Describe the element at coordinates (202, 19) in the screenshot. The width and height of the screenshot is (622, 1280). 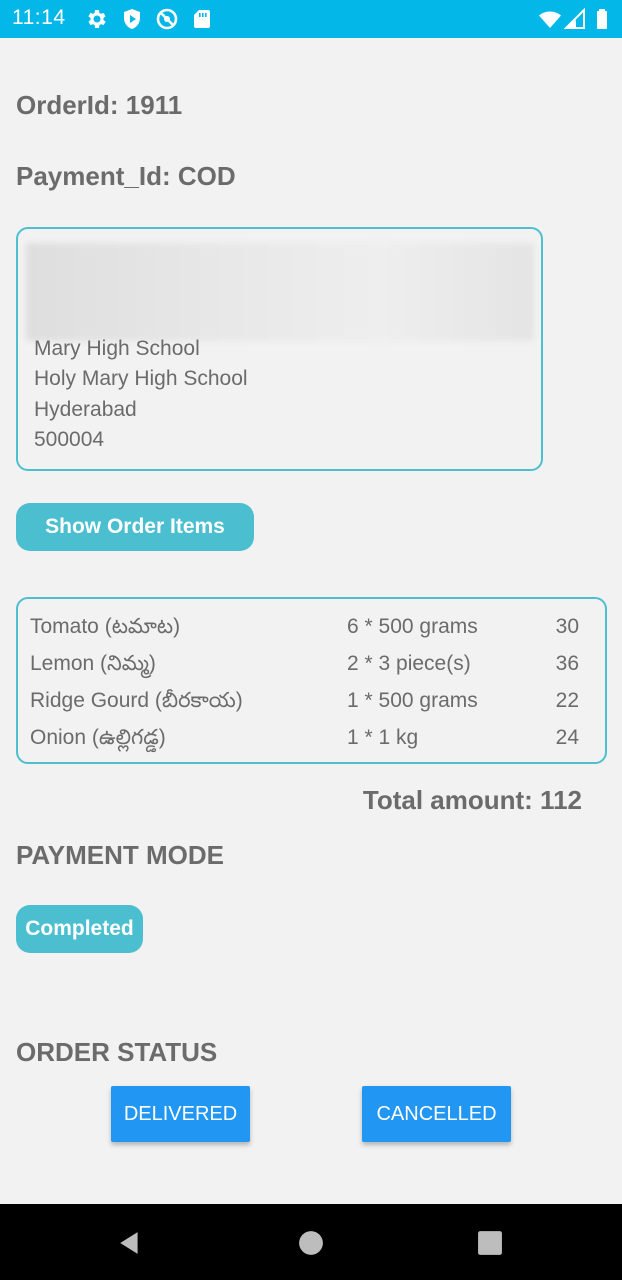
I see `sd-card-icon` at that location.